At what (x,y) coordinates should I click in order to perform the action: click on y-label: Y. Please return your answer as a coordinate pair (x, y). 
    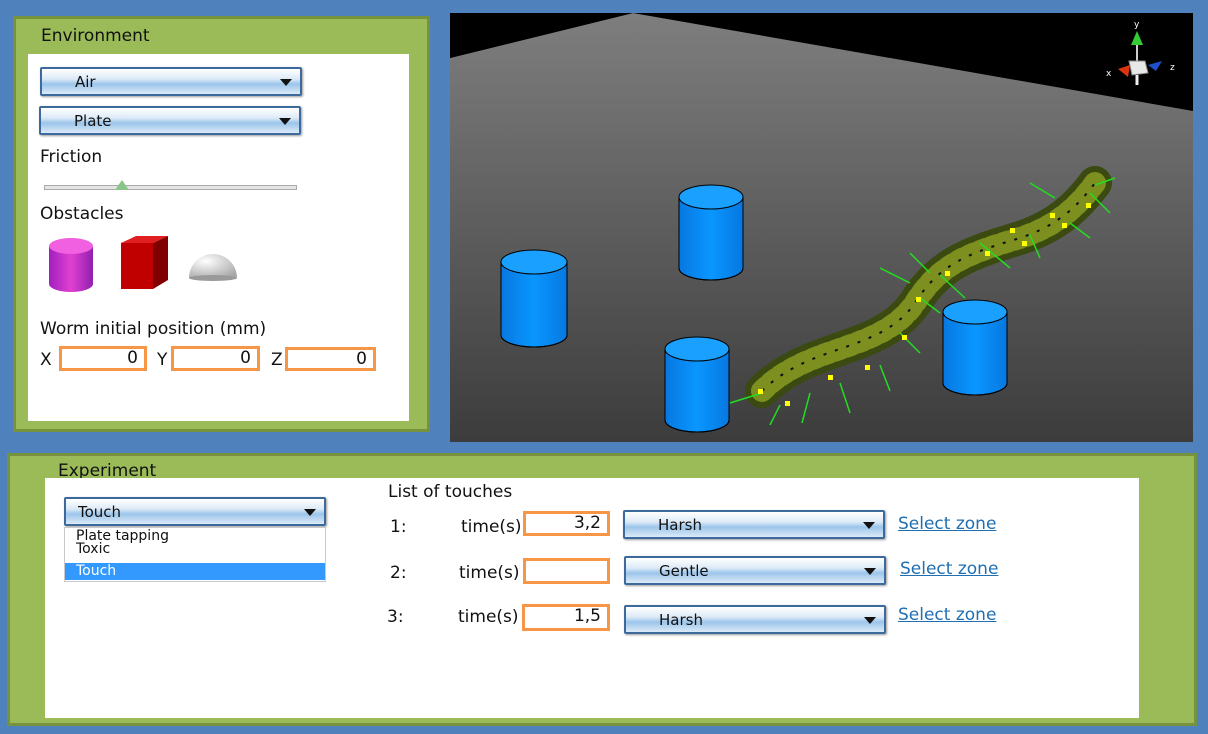
    Looking at the image, I should click on (162, 360).